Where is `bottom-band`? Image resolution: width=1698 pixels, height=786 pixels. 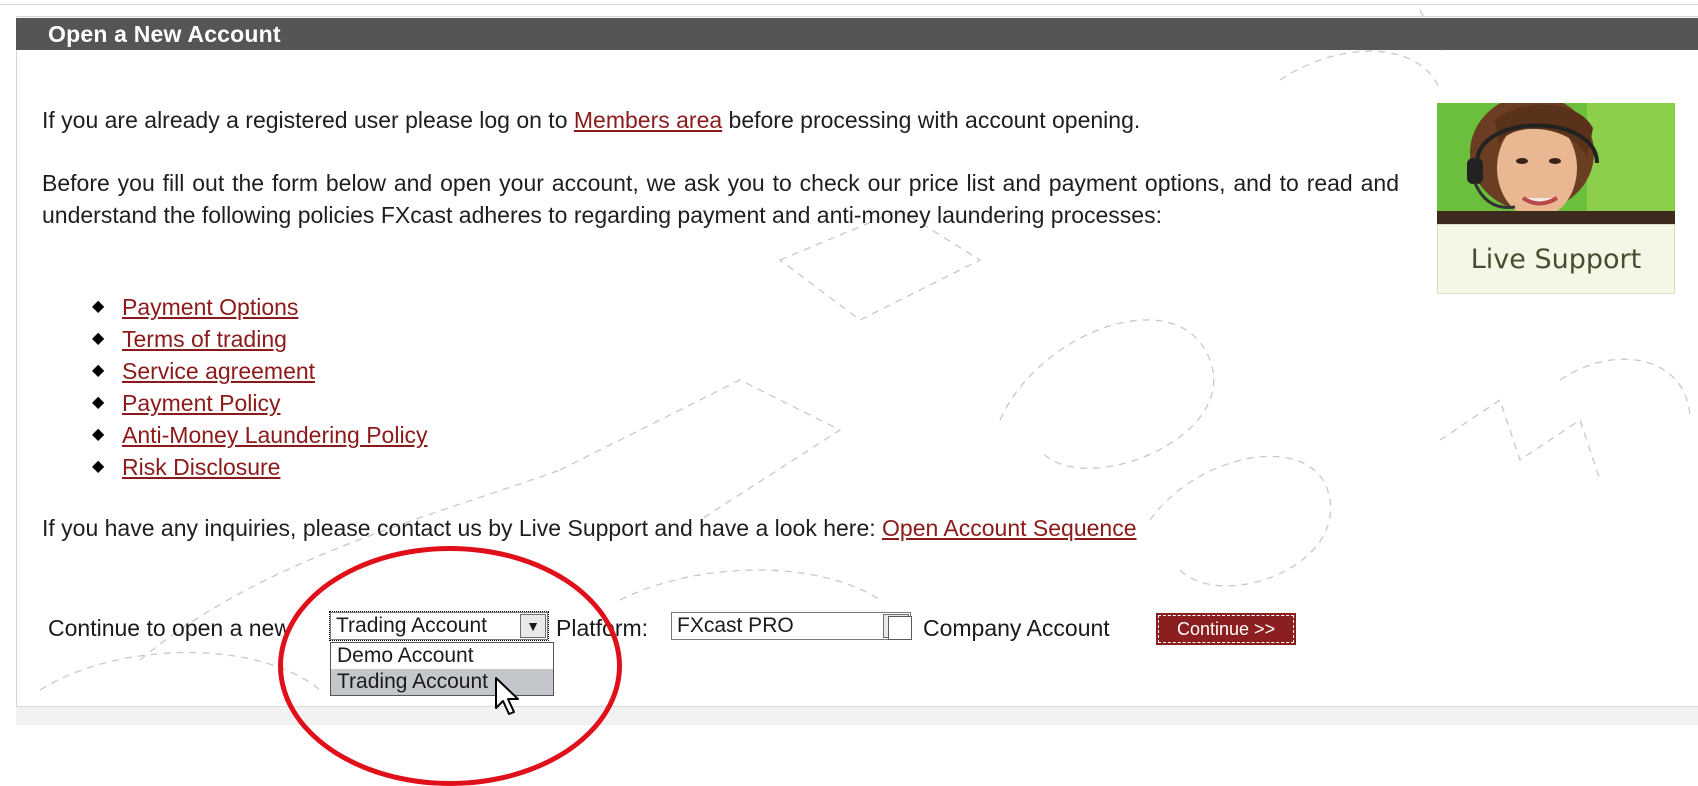 bottom-band is located at coordinates (857, 715).